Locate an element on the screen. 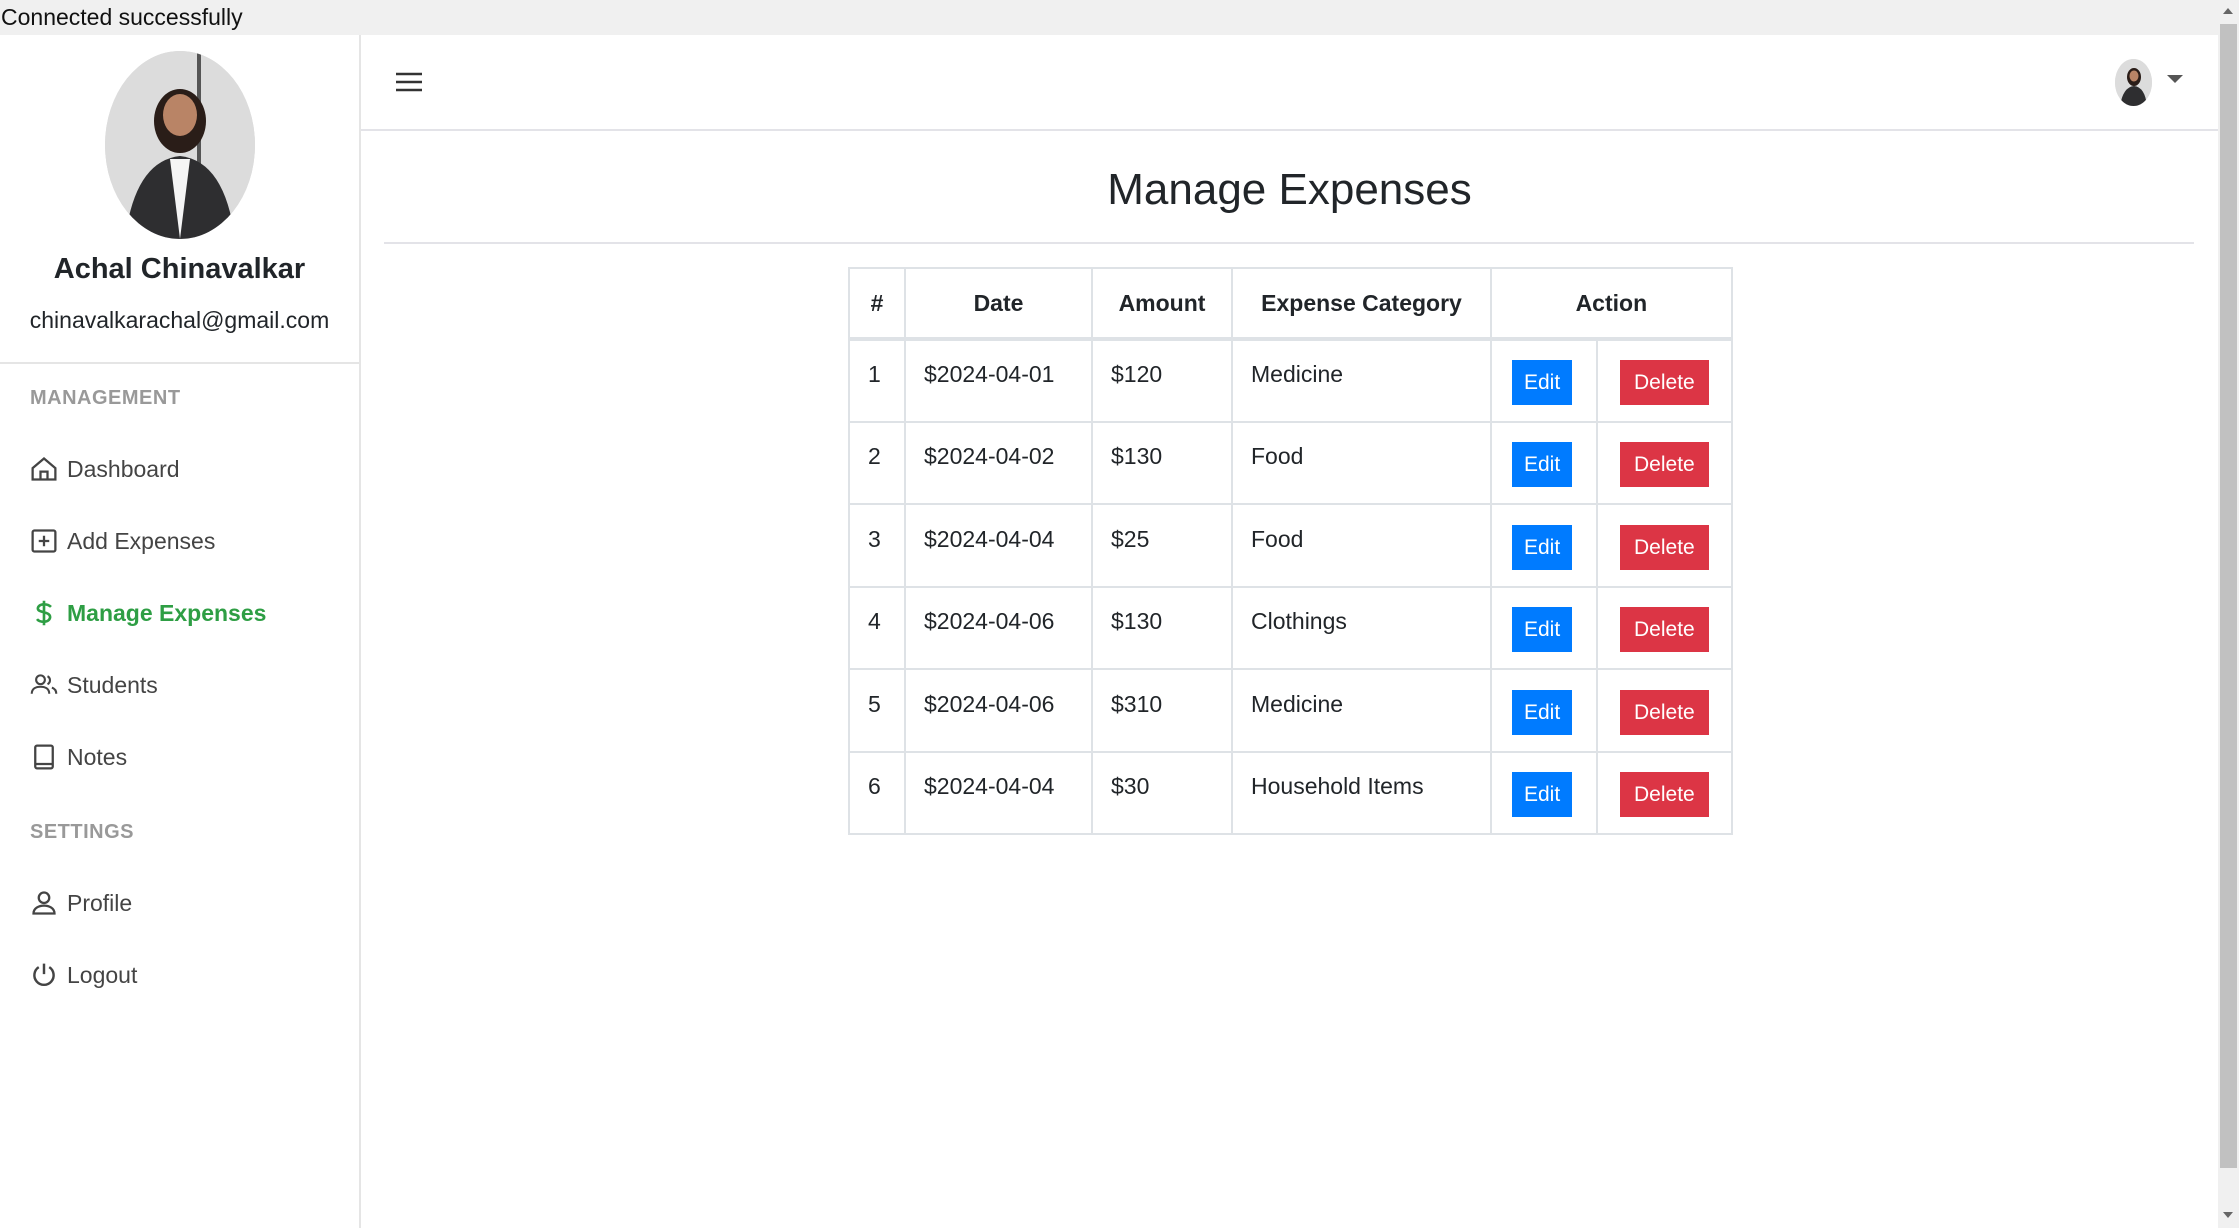  sidebar-item-label: Notes is located at coordinates (97, 756).